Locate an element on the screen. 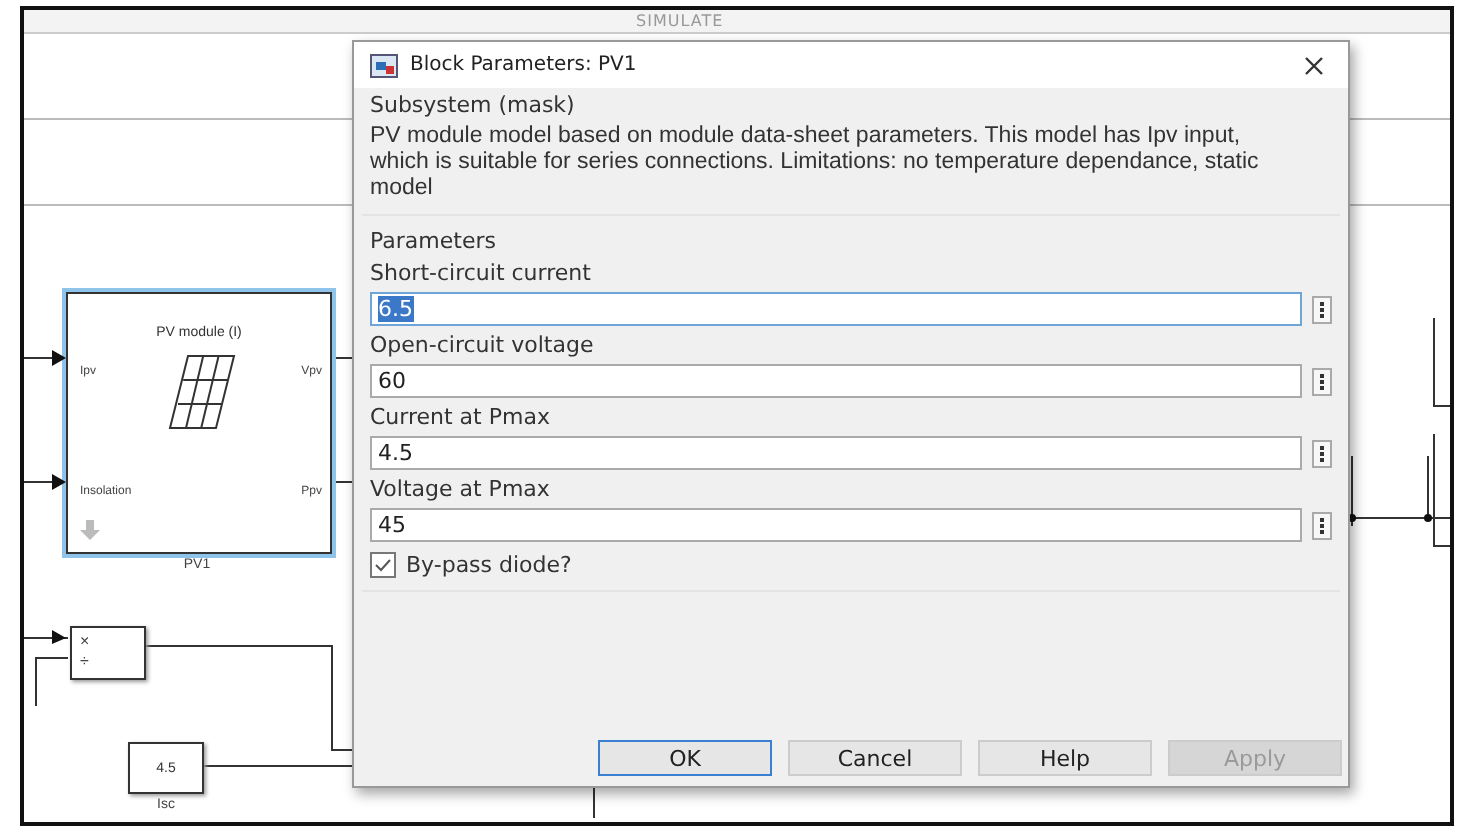  parameter-label: Open-circuit voltage is located at coordinates (483, 345).